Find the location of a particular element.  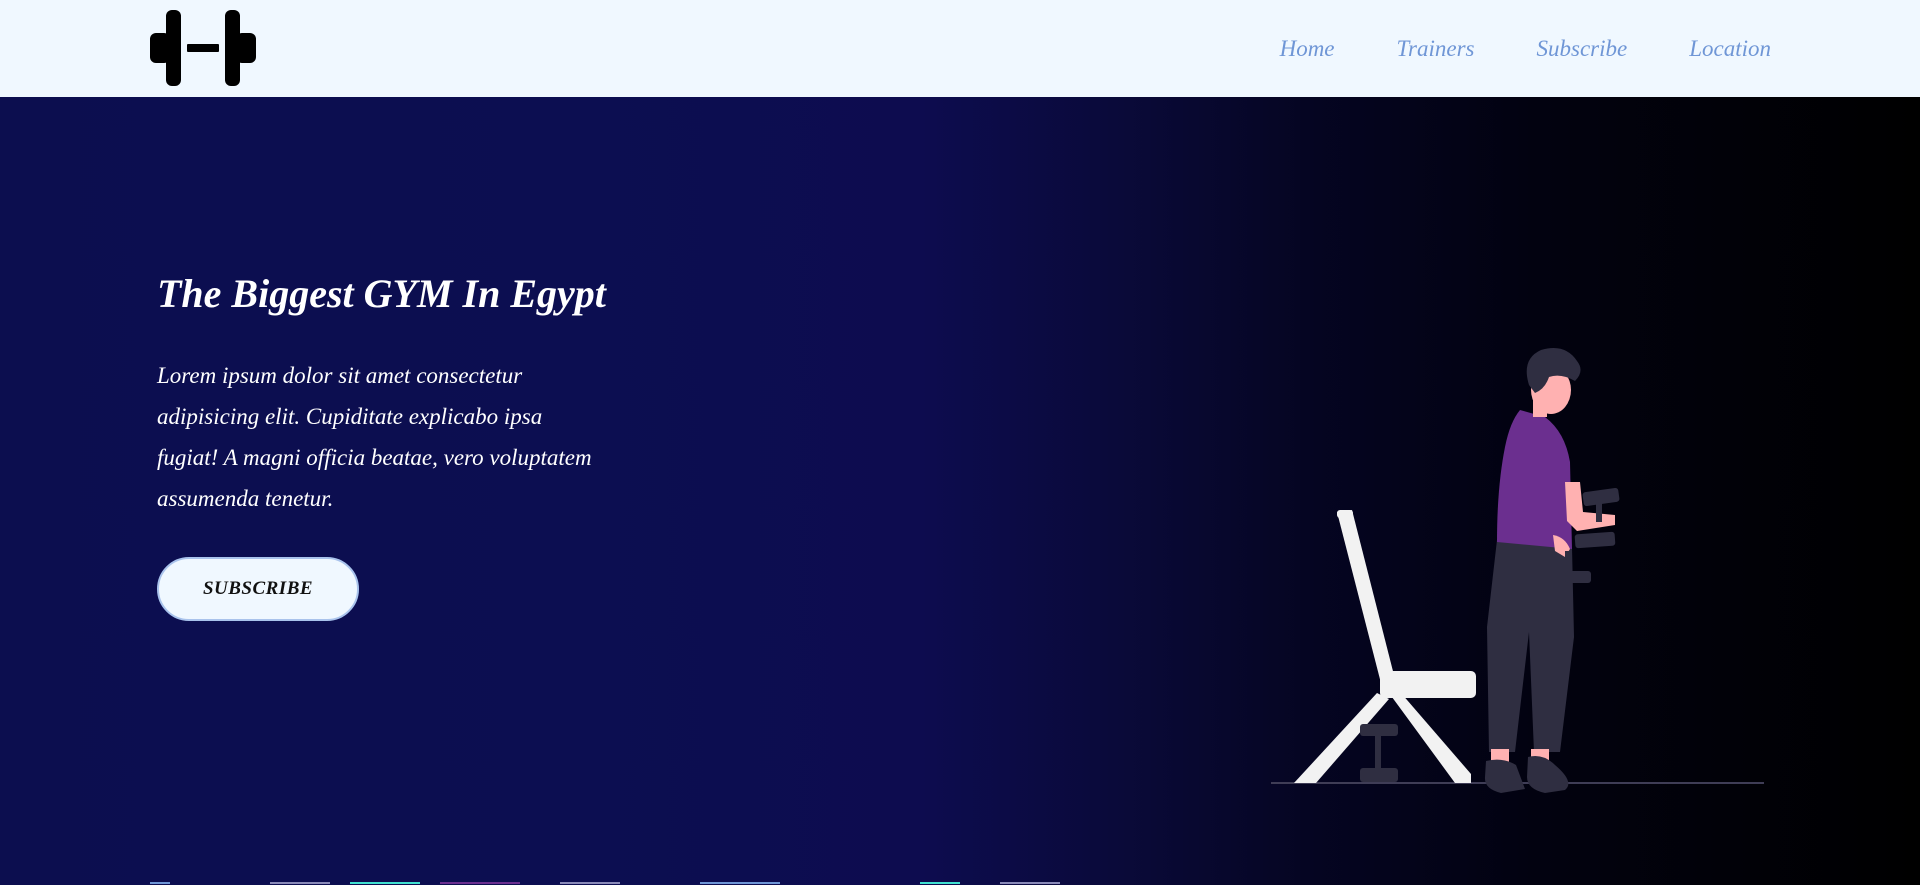

navbar: Home Trainers Subscribe Location is located at coordinates (960, 48).